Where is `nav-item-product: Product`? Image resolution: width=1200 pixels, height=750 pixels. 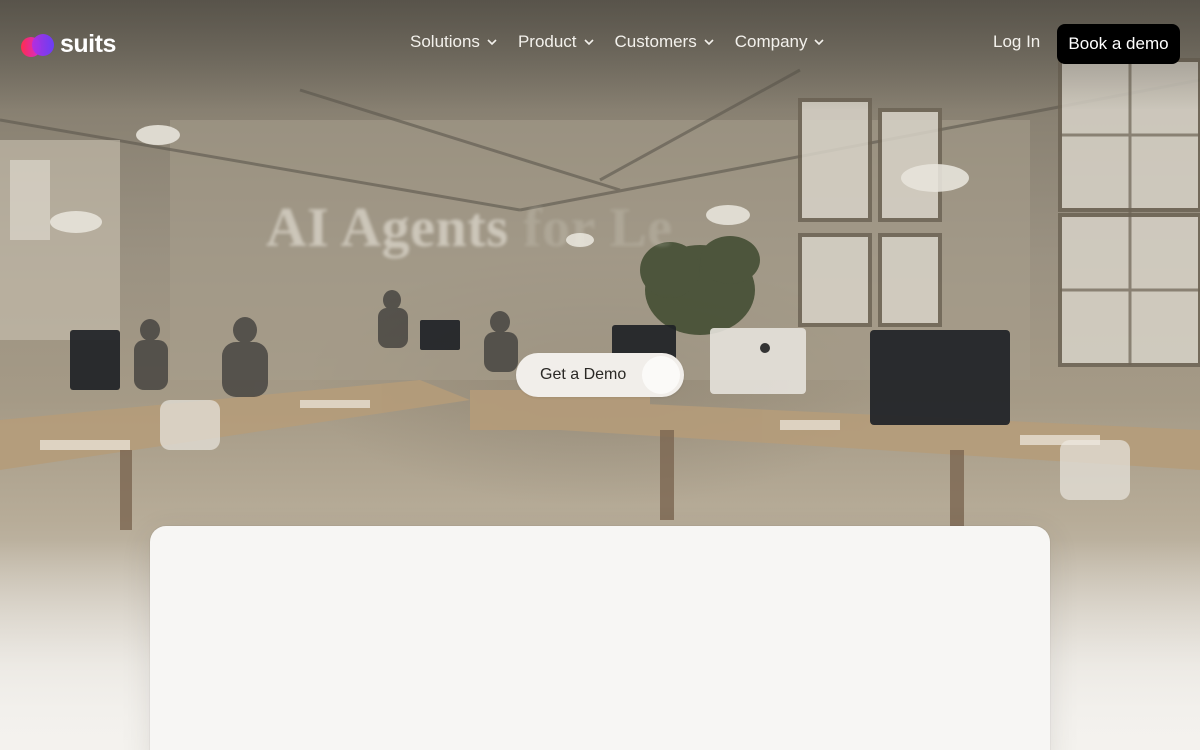 nav-item-product: Product is located at coordinates (556, 42).